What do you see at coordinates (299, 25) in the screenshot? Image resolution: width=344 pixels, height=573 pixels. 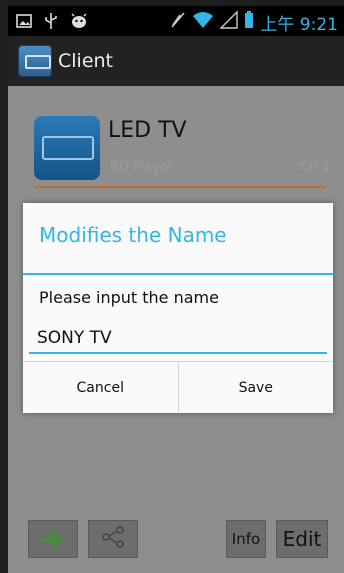 I see `status-time: 上午 9:21` at bounding box center [299, 25].